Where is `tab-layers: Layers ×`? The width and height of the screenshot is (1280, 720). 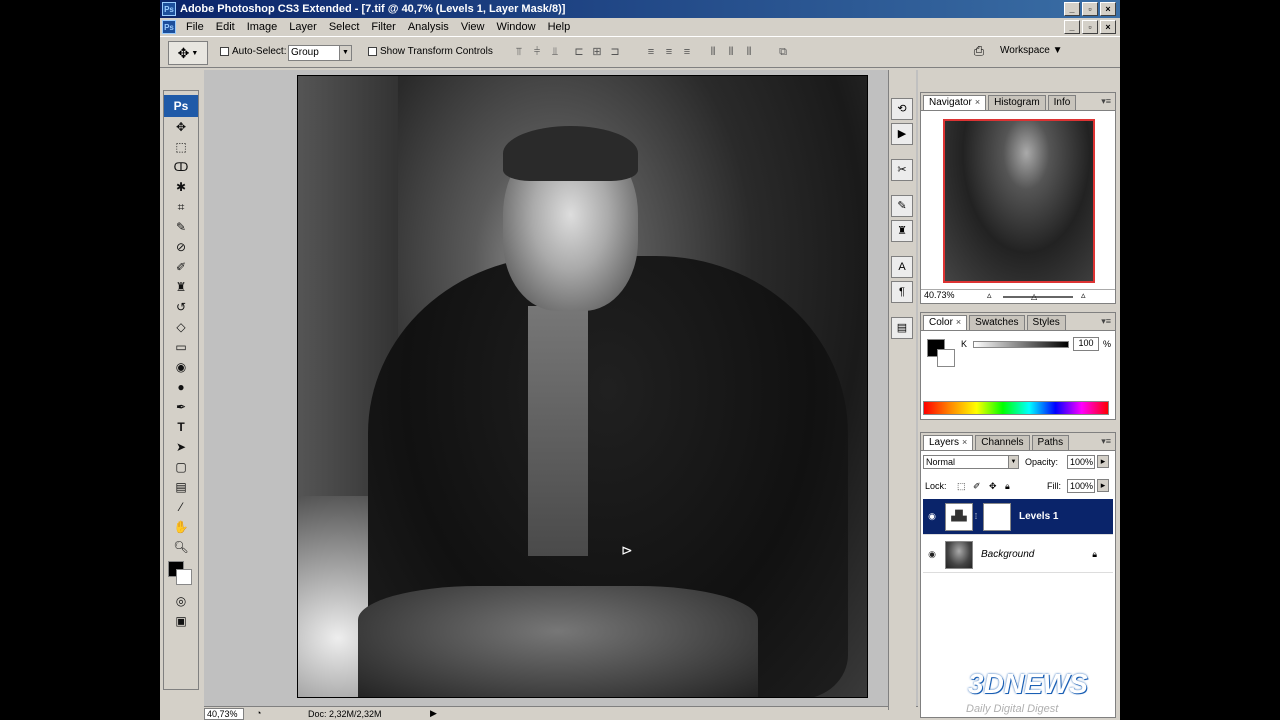
tab-layers: Layers × is located at coordinates (948, 442).